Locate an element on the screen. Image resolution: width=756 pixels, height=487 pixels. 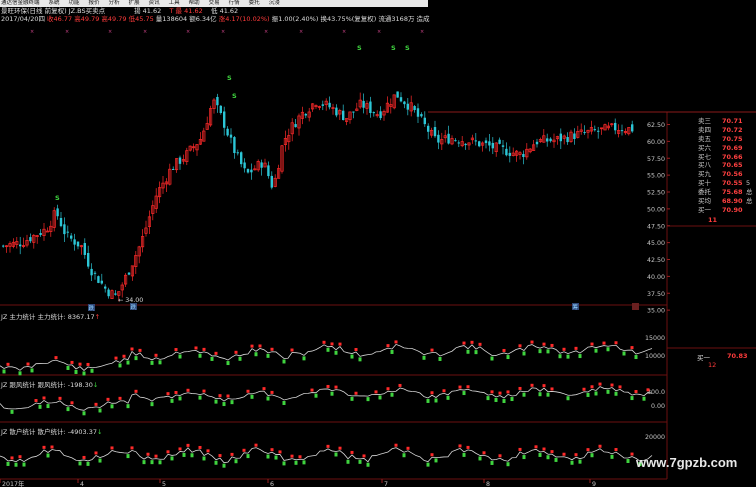
order-book-row: 委托 75.68 总 is located at coordinates (712, 192).